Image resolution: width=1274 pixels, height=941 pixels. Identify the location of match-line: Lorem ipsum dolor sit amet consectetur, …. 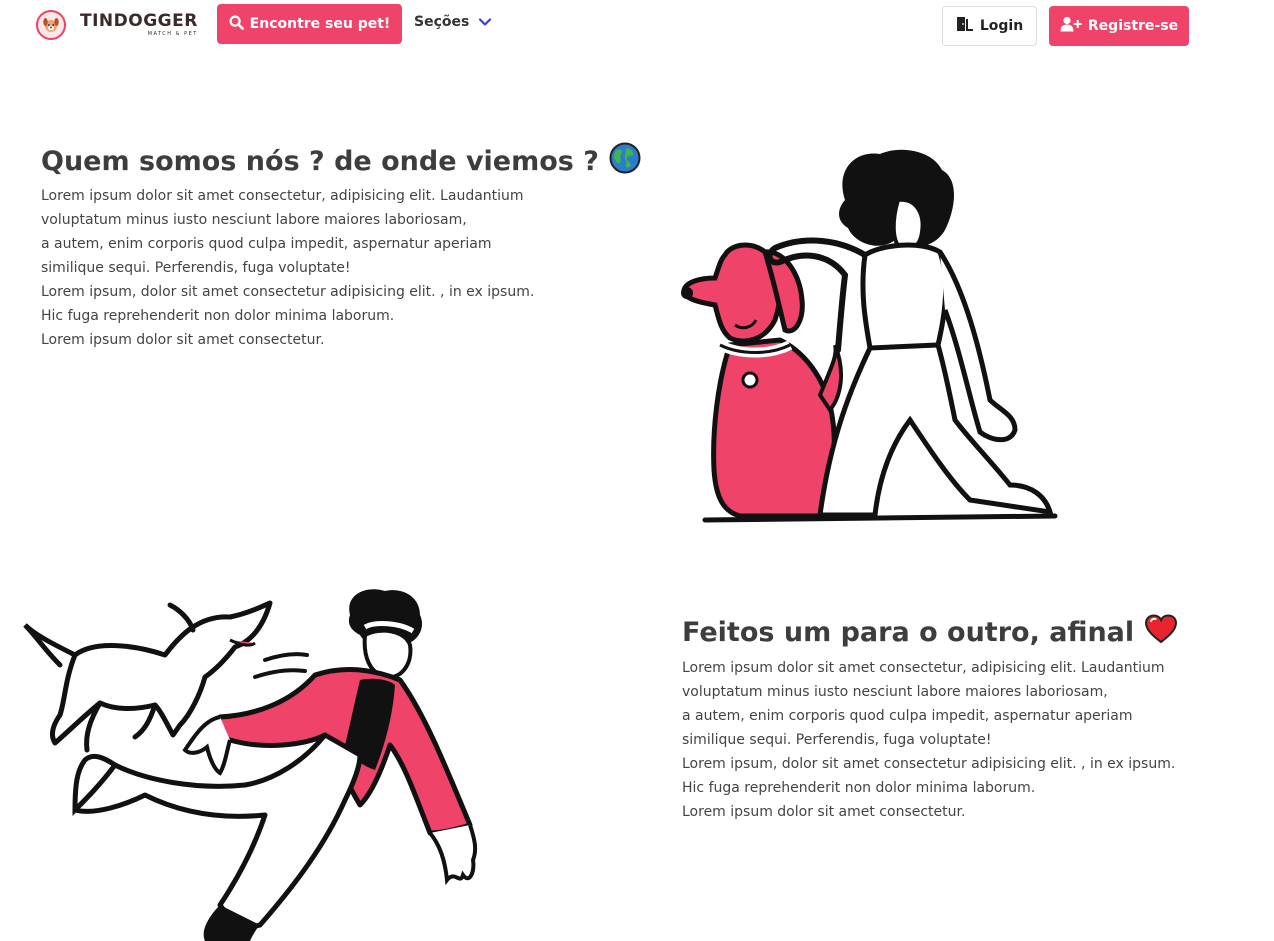
(923, 668).